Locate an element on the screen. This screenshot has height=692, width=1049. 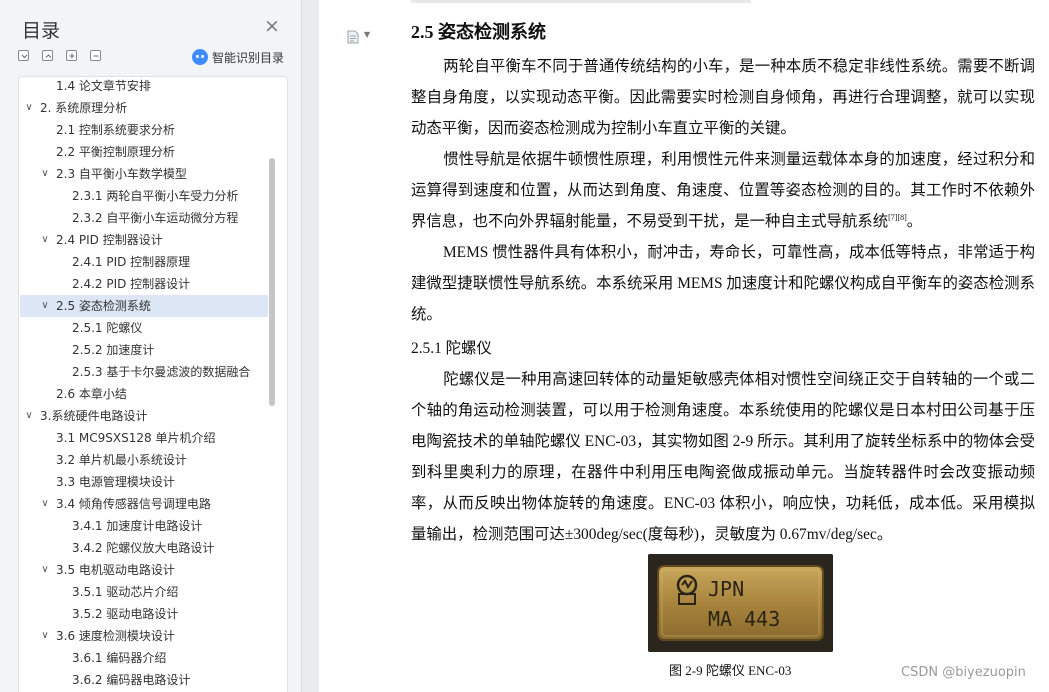
toc-item: 3.4.2 陀螺仪放大电路设计 is located at coordinates (144, 548).